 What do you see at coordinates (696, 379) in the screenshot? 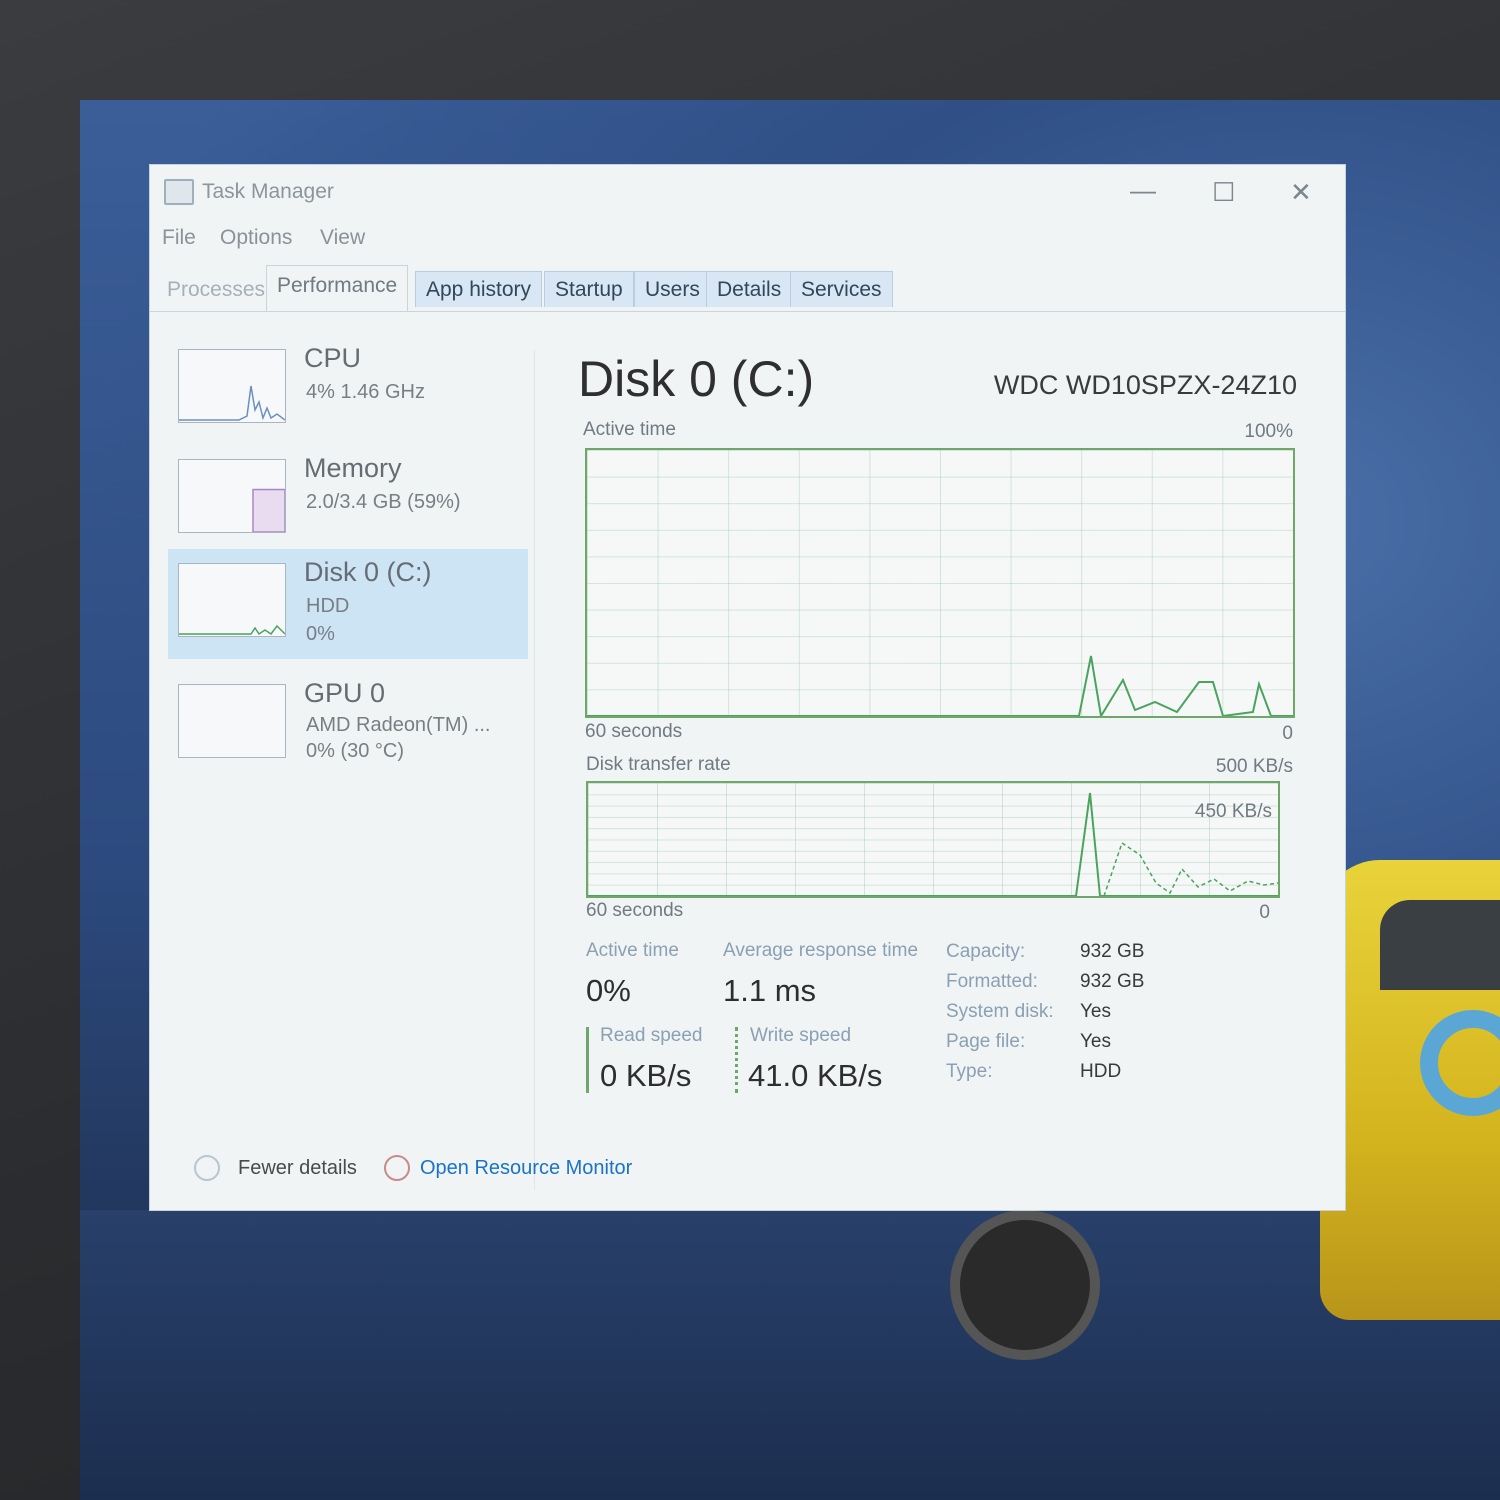
I see `disk-heading: Disk 0 (C:)` at bounding box center [696, 379].